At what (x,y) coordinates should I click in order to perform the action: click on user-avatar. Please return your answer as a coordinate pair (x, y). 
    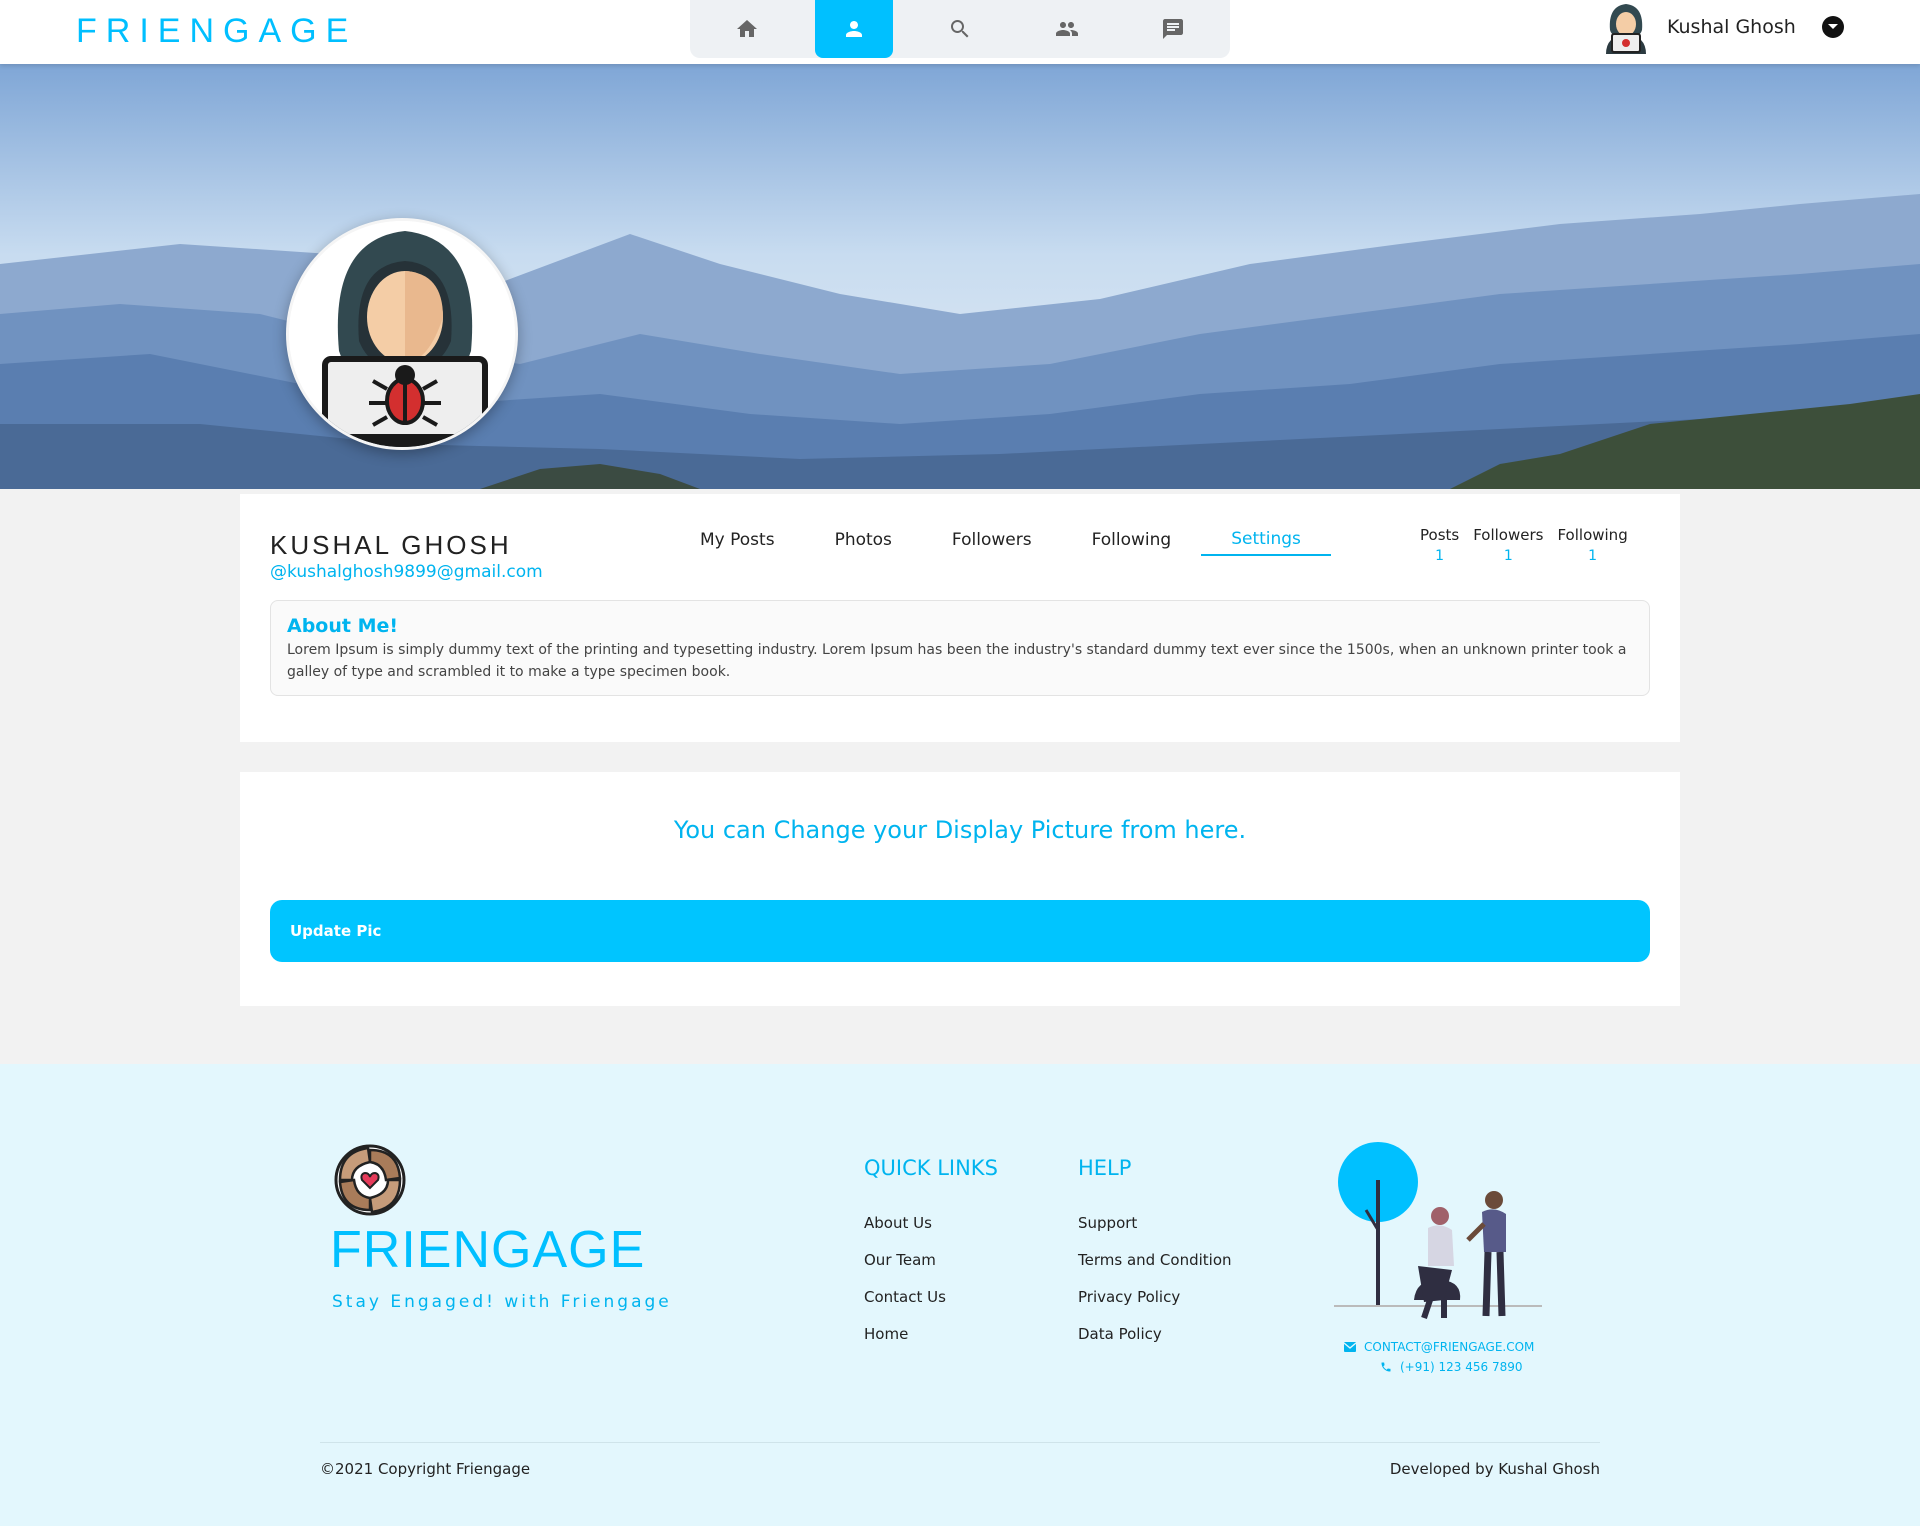
    Looking at the image, I should click on (1626, 27).